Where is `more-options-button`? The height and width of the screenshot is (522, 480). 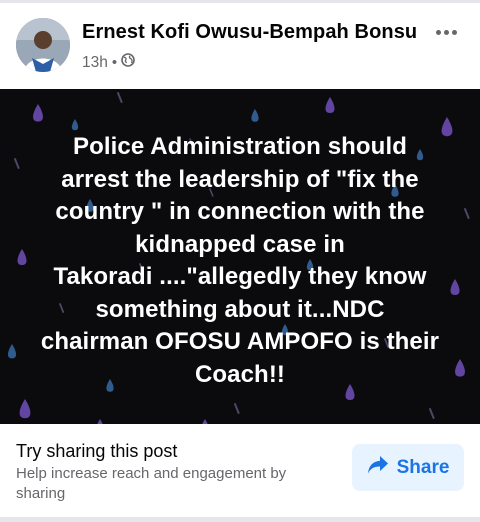 more-options-button is located at coordinates (446, 32).